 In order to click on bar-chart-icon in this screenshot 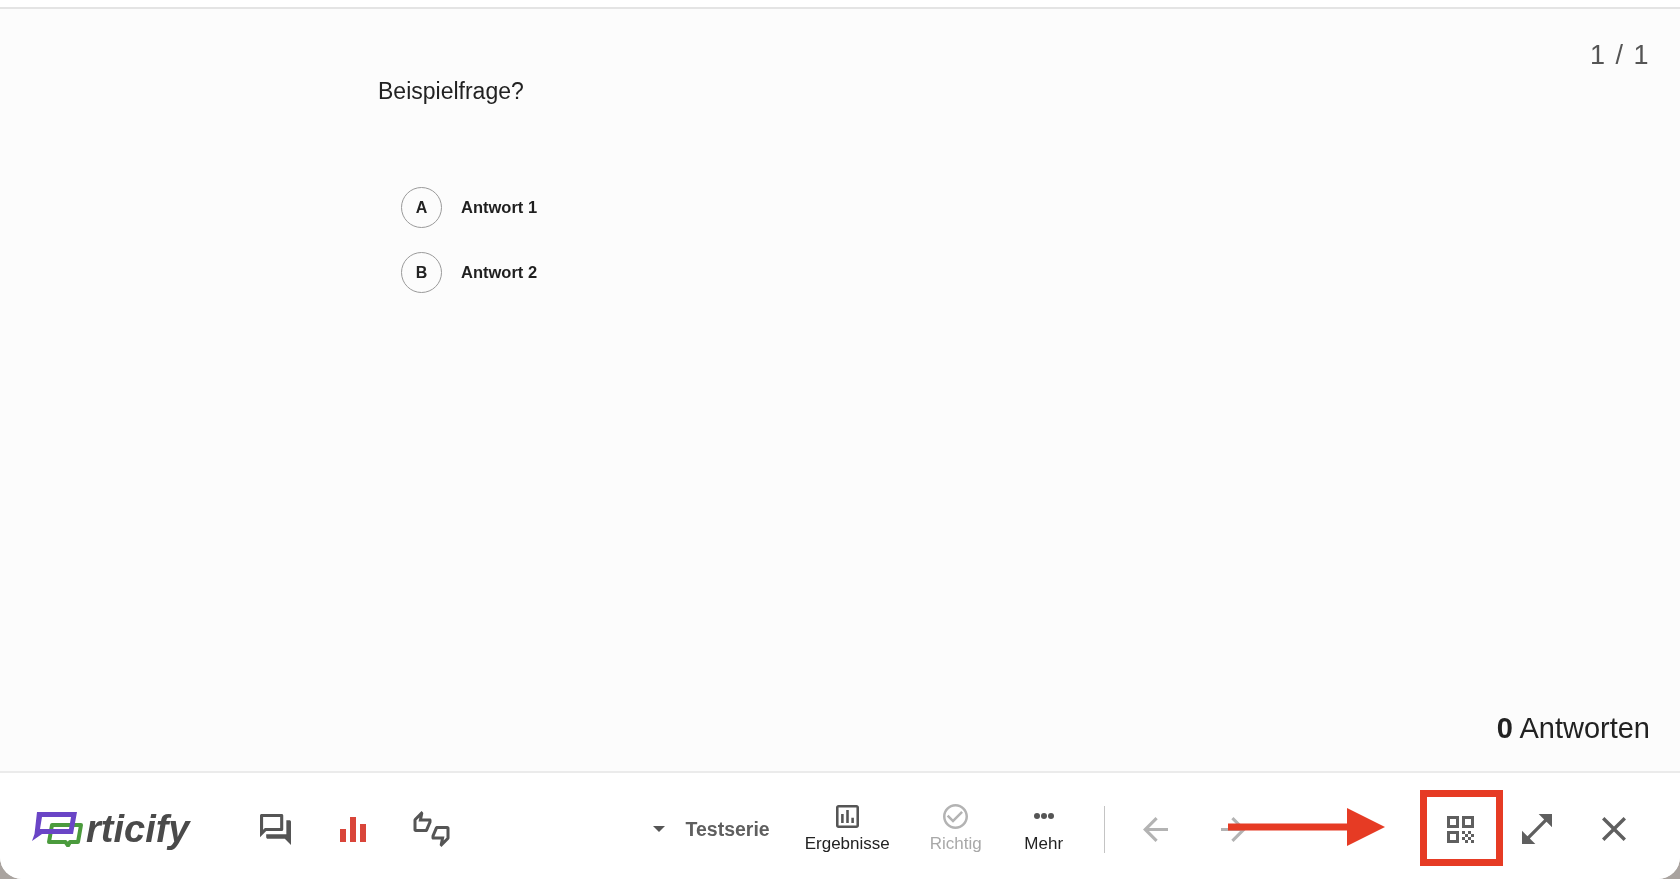, I will do `click(353, 829)`.